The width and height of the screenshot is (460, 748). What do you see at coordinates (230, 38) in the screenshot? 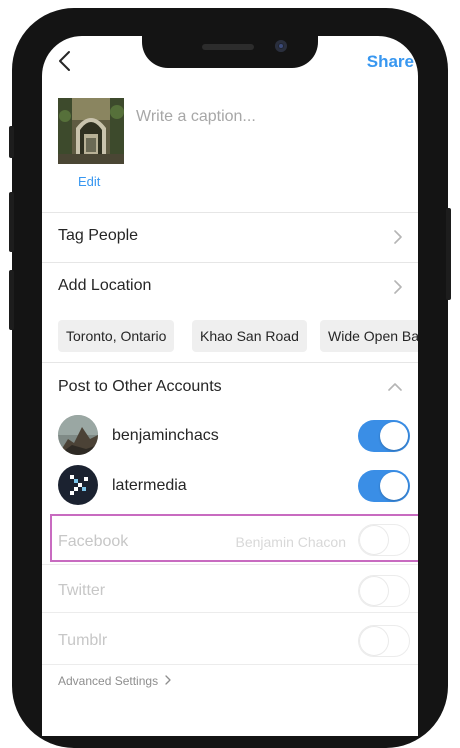
I see `phone-notch` at bounding box center [230, 38].